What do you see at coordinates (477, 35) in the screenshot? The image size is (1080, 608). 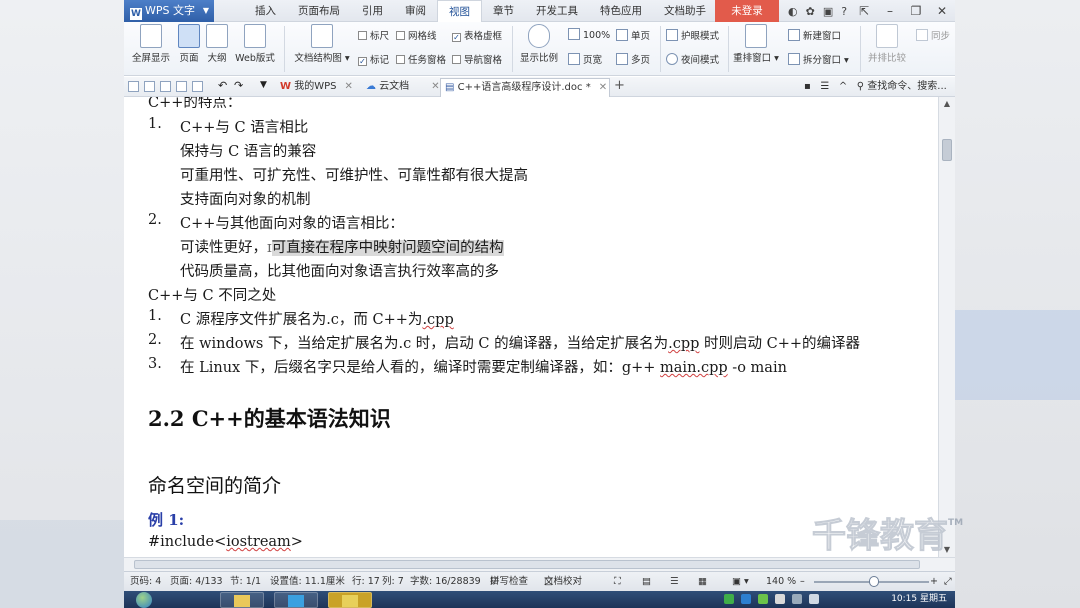 I see `table-gridlines-checkbox: ✓ 表格虚框` at bounding box center [477, 35].